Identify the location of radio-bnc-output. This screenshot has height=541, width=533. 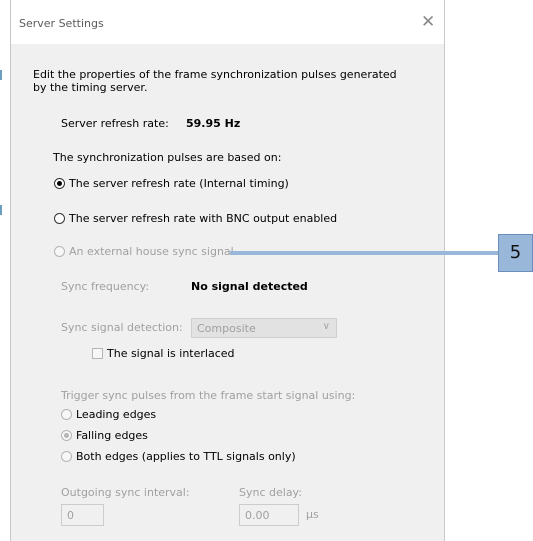
(59, 218).